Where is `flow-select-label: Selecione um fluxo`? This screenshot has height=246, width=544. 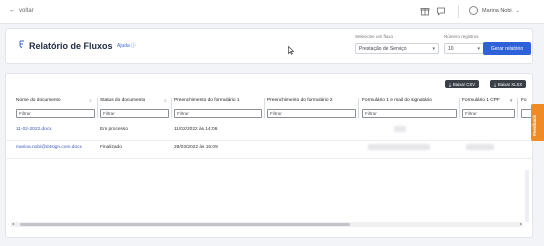
flow-select-label: Selecione um fluxo is located at coordinates (374, 36).